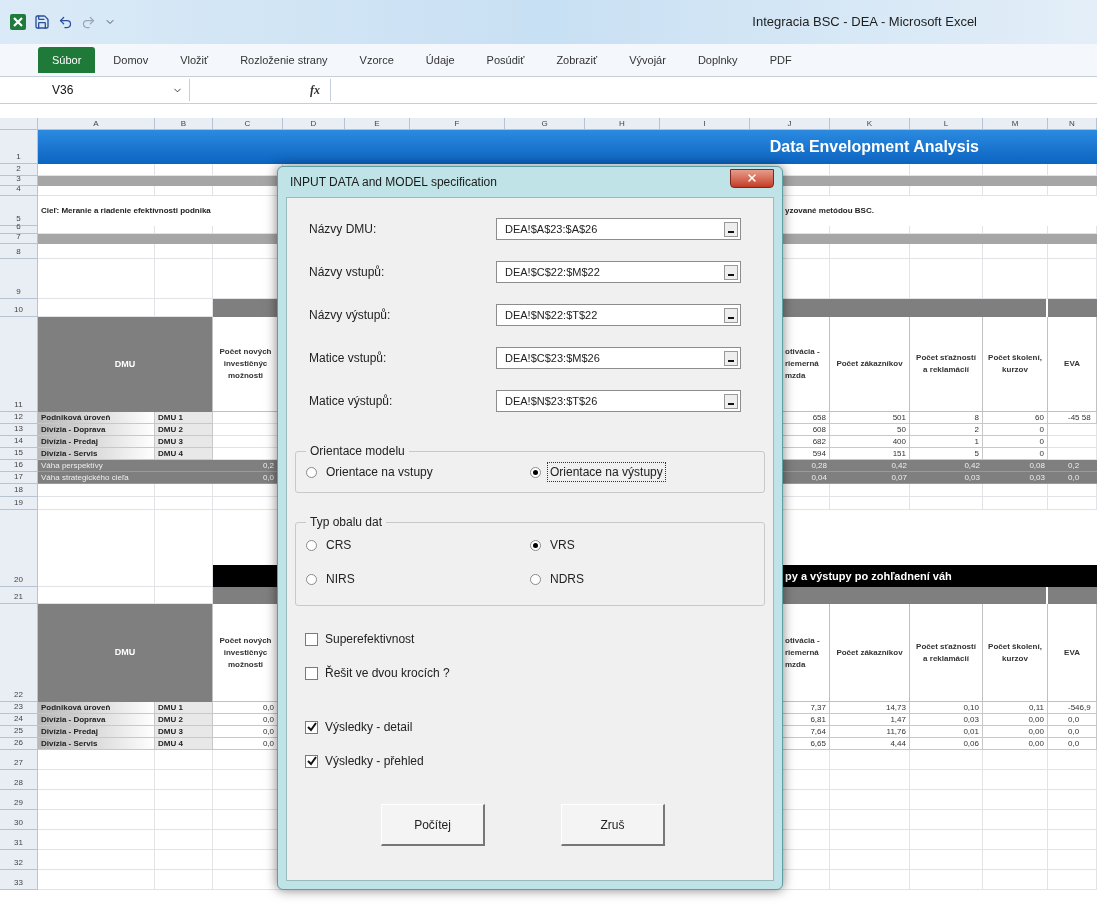  I want to click on row-header: 31, so click(19, 840).